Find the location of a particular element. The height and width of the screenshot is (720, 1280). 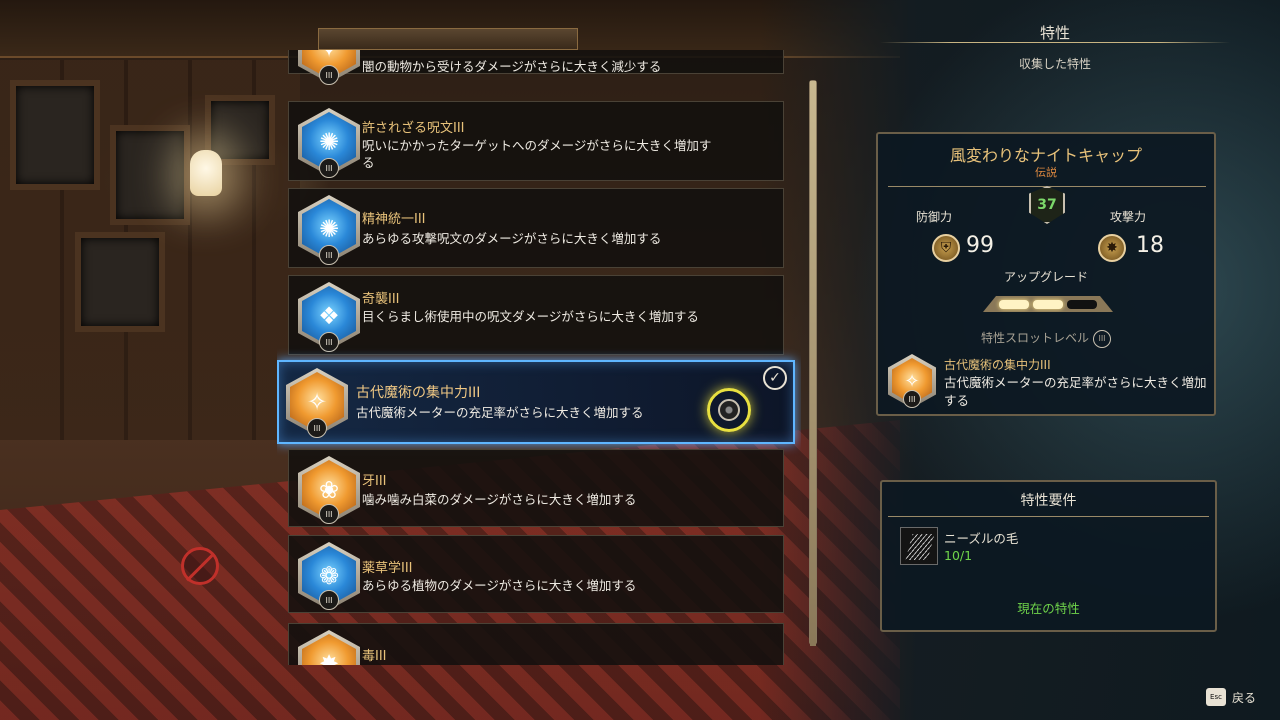

trait-name: 古代魔術の集中力III is located at coordinates (418, 393).